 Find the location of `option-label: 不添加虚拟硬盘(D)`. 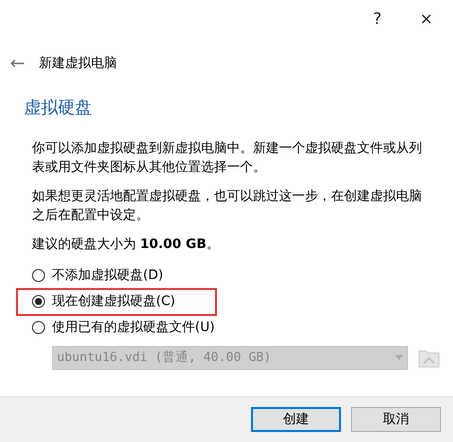

option-label: 不添加虚拟硬盘(D) is located at coordinates (108, 276).